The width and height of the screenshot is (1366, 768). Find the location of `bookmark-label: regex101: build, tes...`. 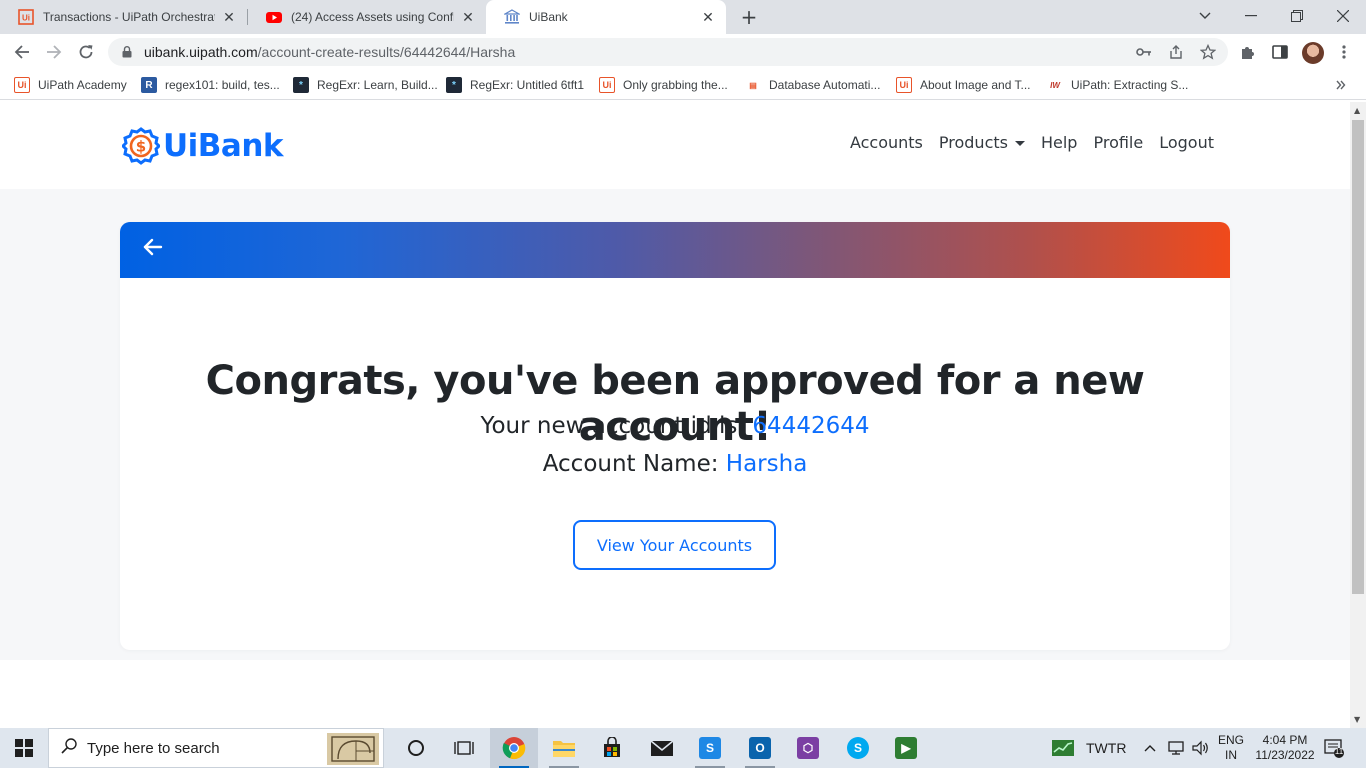

bookmark-label: regex101: build, tes... is located at coordinates (222, 85).